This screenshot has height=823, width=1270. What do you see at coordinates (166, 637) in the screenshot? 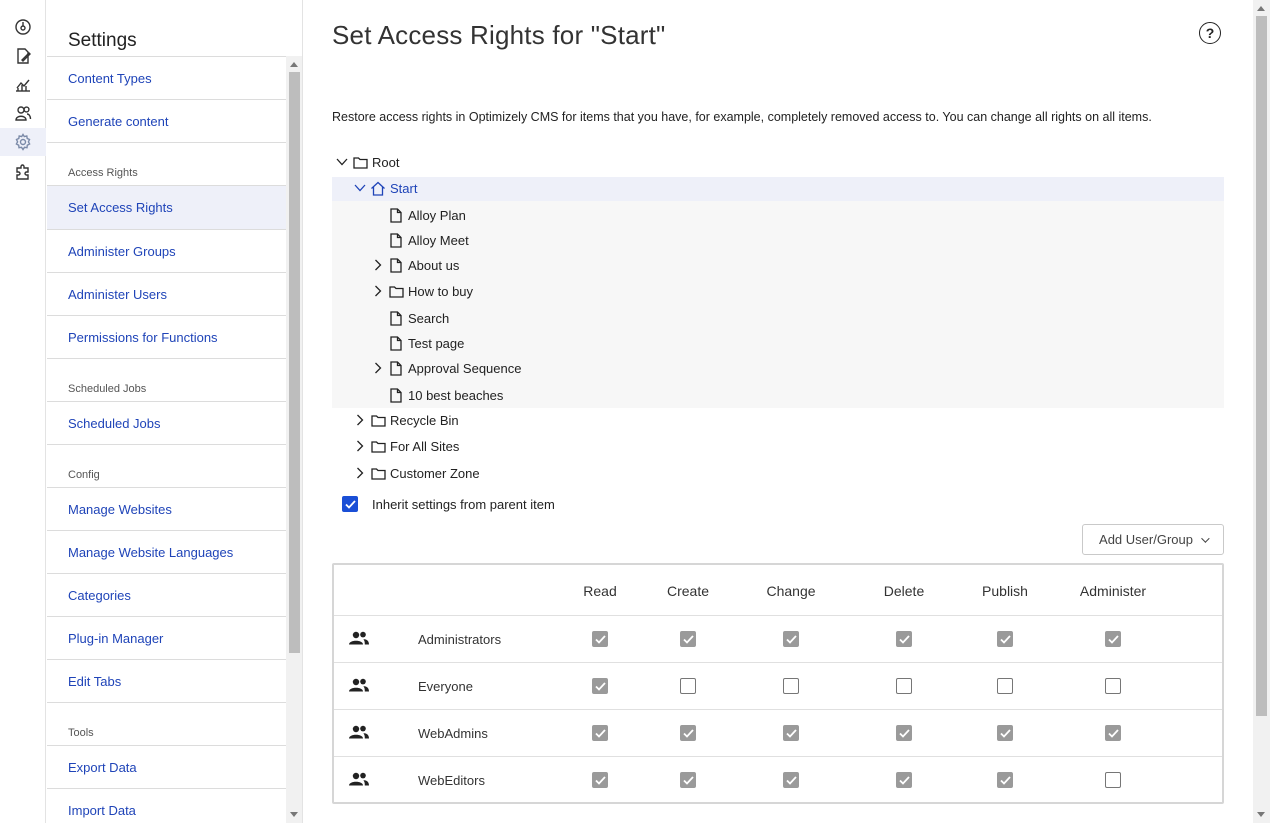
I see `sidebar-item-plug-in-manager: Plug-in Manager` at bounding box center [166, 637].